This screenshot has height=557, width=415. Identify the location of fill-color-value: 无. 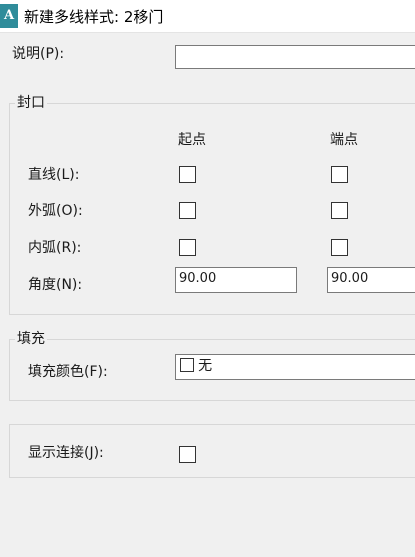
(205, 366).